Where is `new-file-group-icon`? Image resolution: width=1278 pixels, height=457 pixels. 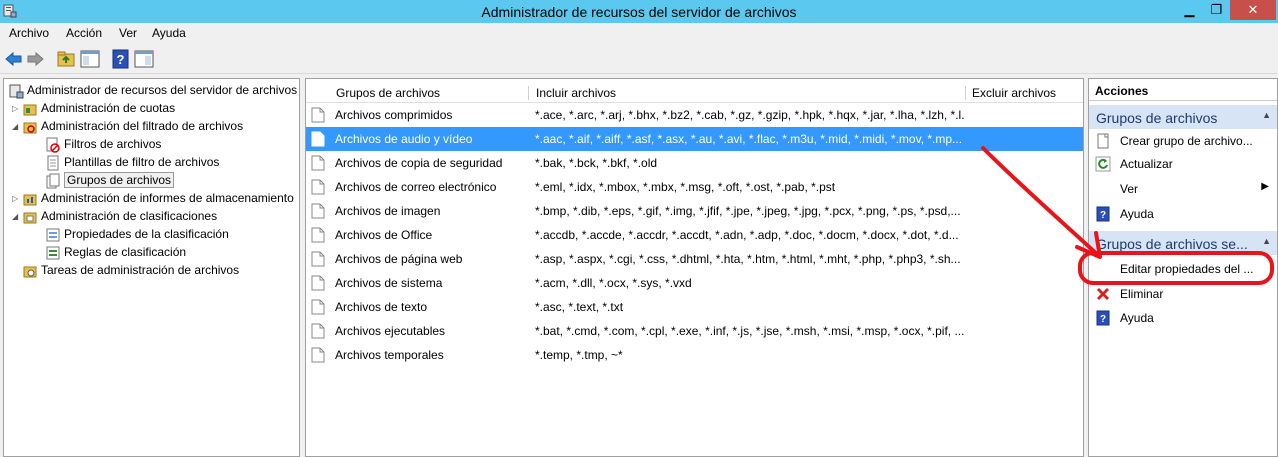
new-file-group-icon is located at coordinates (1103, 141).